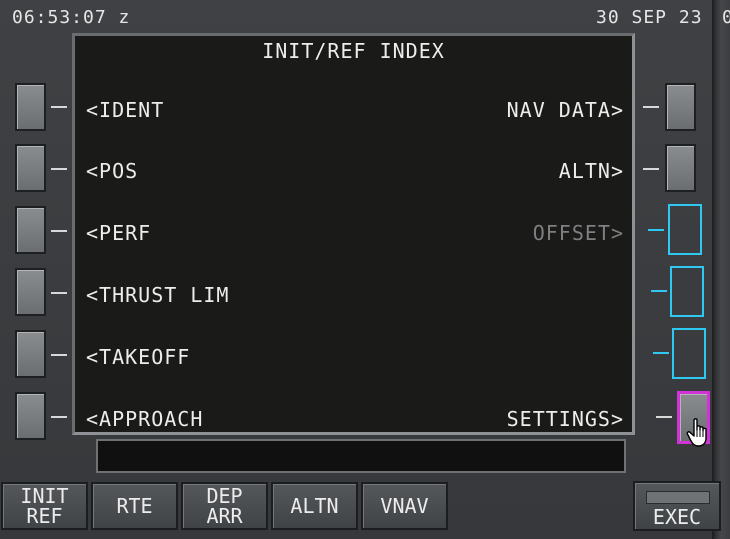  I want to click on line-1l-label: <IDENT, so click(125, 110).